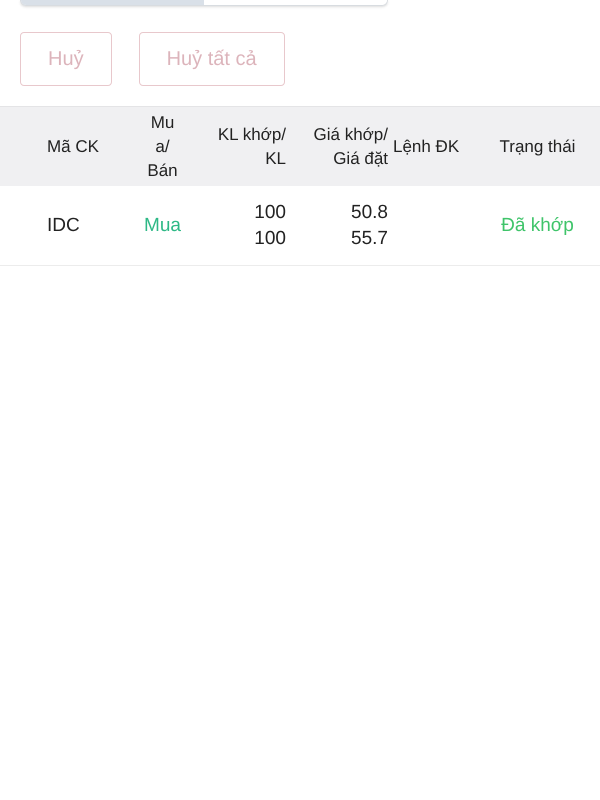 The image size is (600, 800). I want to click on table-cell-text: Đã khớp, so click(537, 226).